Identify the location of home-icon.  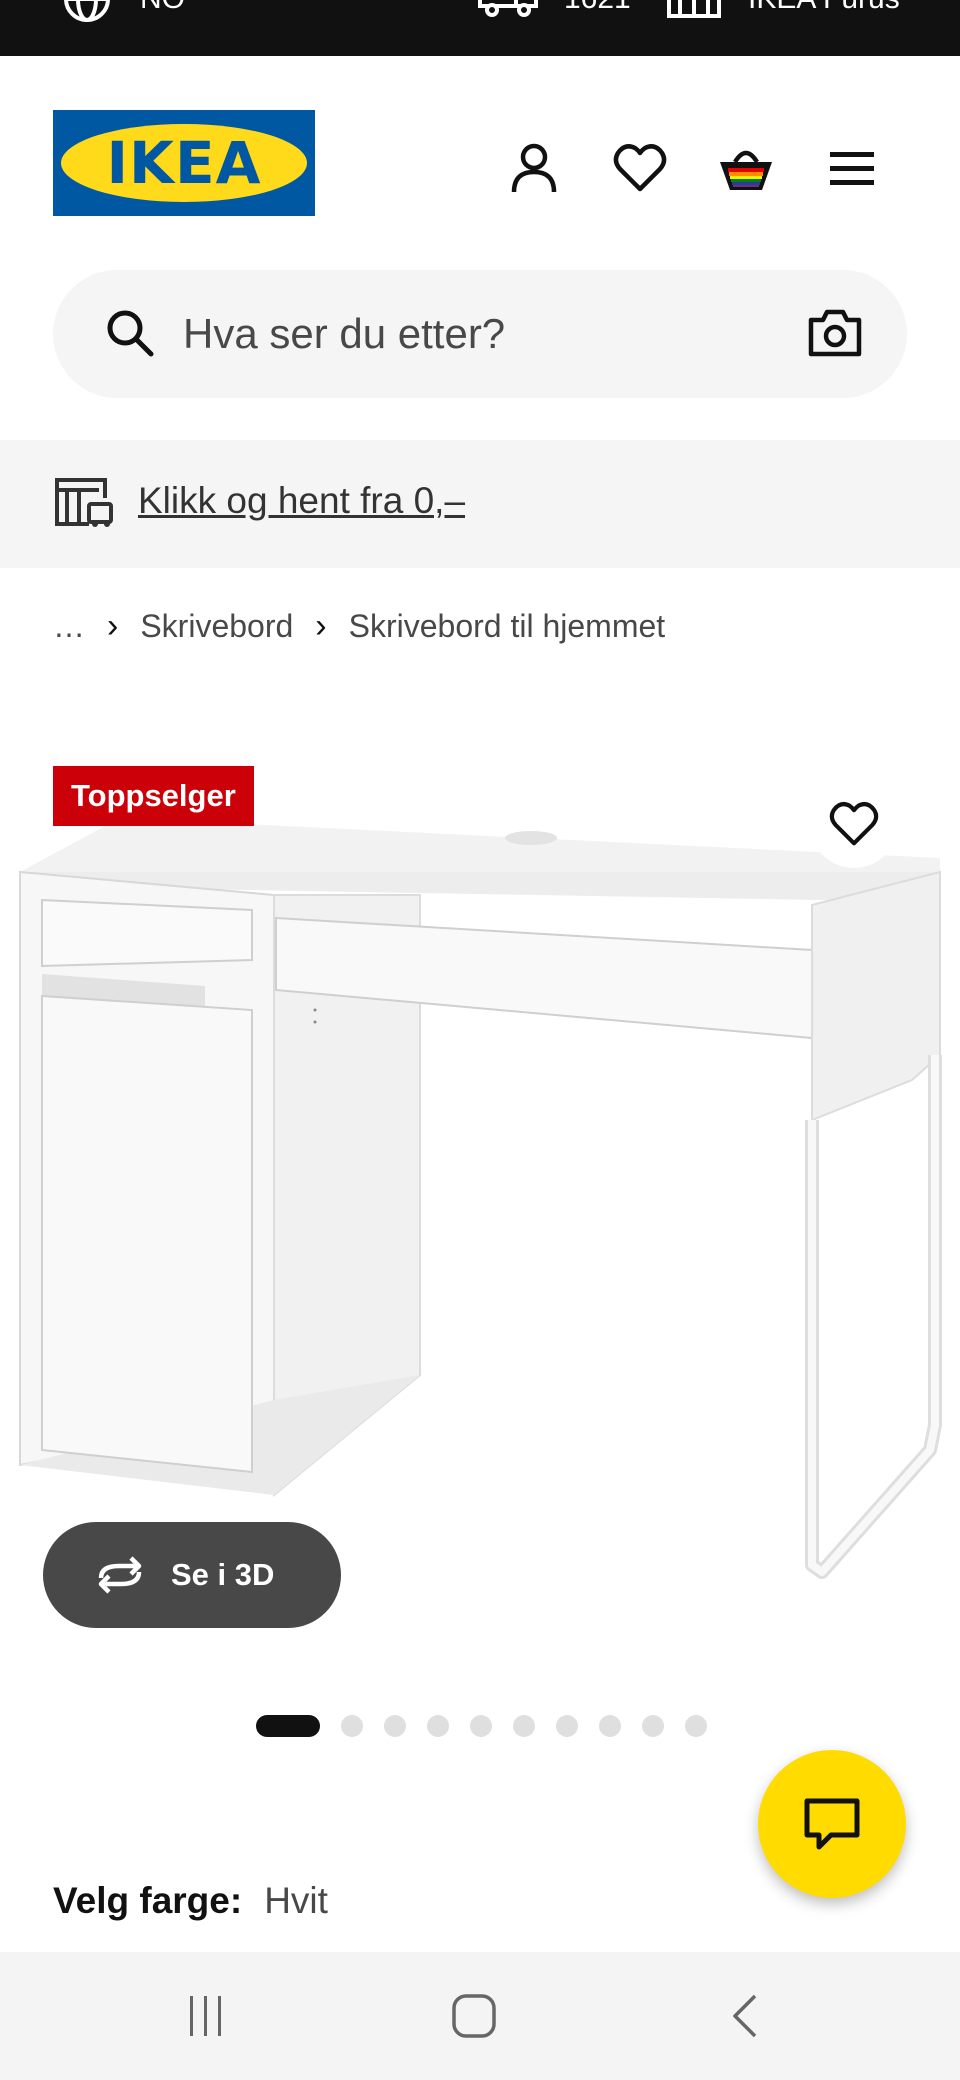
(474, 2016).